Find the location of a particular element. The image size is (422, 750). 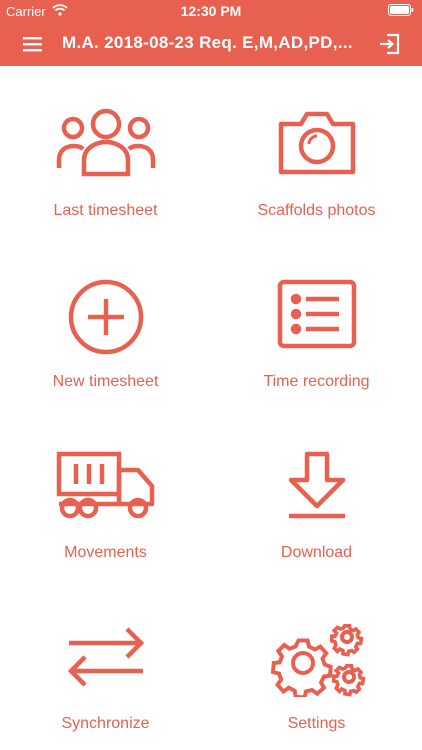

menu-tile-last-timesheet: Last timesheet is located at coordinates (105, 151).